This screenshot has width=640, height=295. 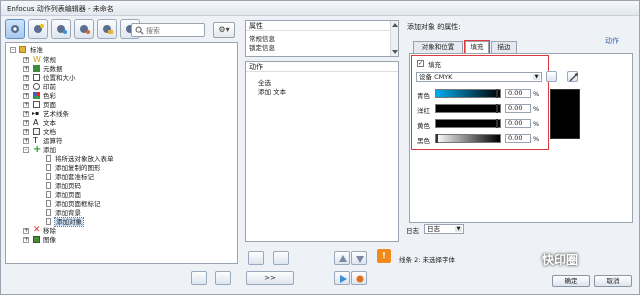 I want to click on tab-object-position: 对象和位置, so click(x=438, y=47).